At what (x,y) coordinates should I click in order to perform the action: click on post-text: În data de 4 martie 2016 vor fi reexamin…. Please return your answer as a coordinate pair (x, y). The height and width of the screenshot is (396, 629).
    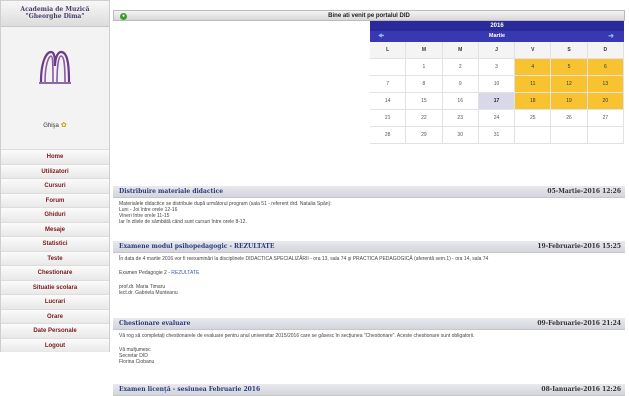
    Looking at the image, I should click on (304, 259).